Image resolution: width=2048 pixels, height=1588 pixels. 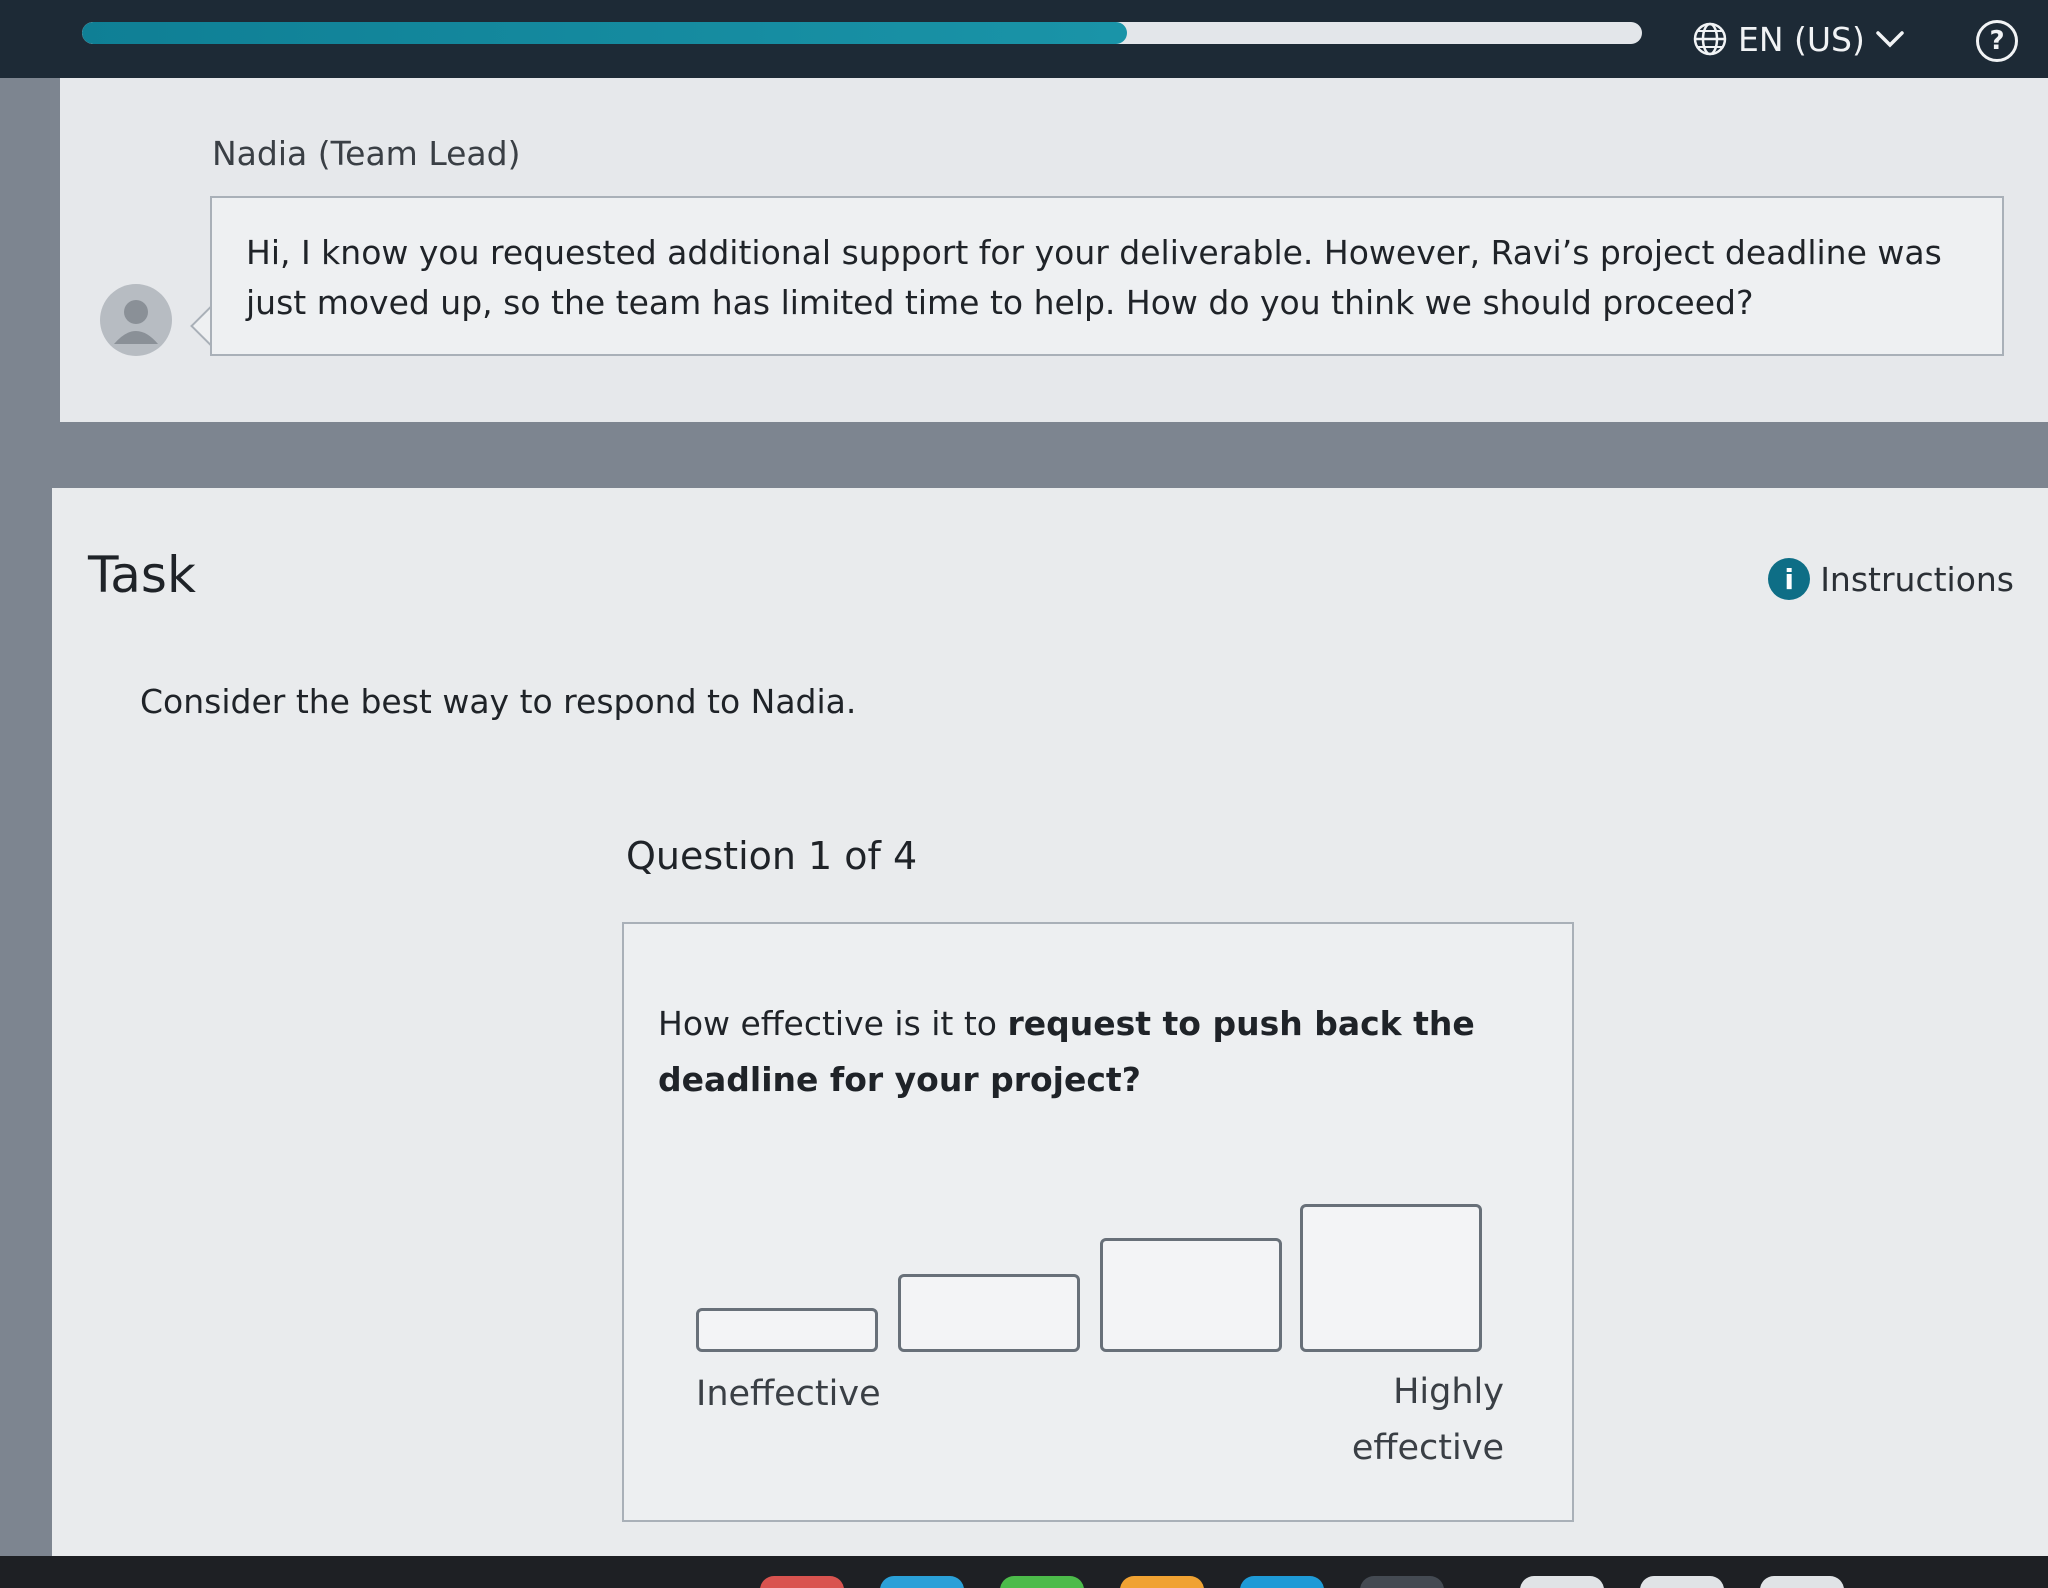 I want to click on sender-name: Nadia (Team Lead), so click(x=366, y=153).